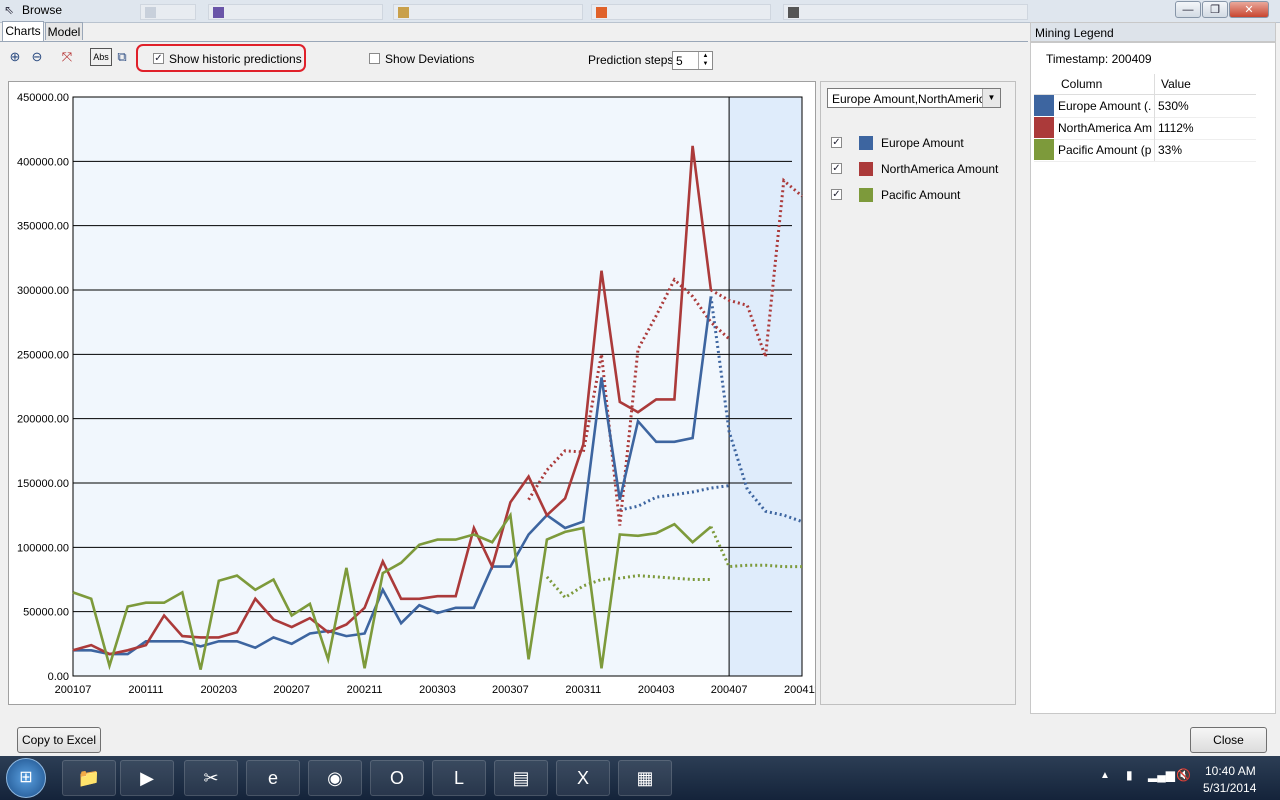 This screenshot has width=1280, height=800. I want to click on title-bar: ⇖ Browse — ❐ ✕, so click(640, 11).